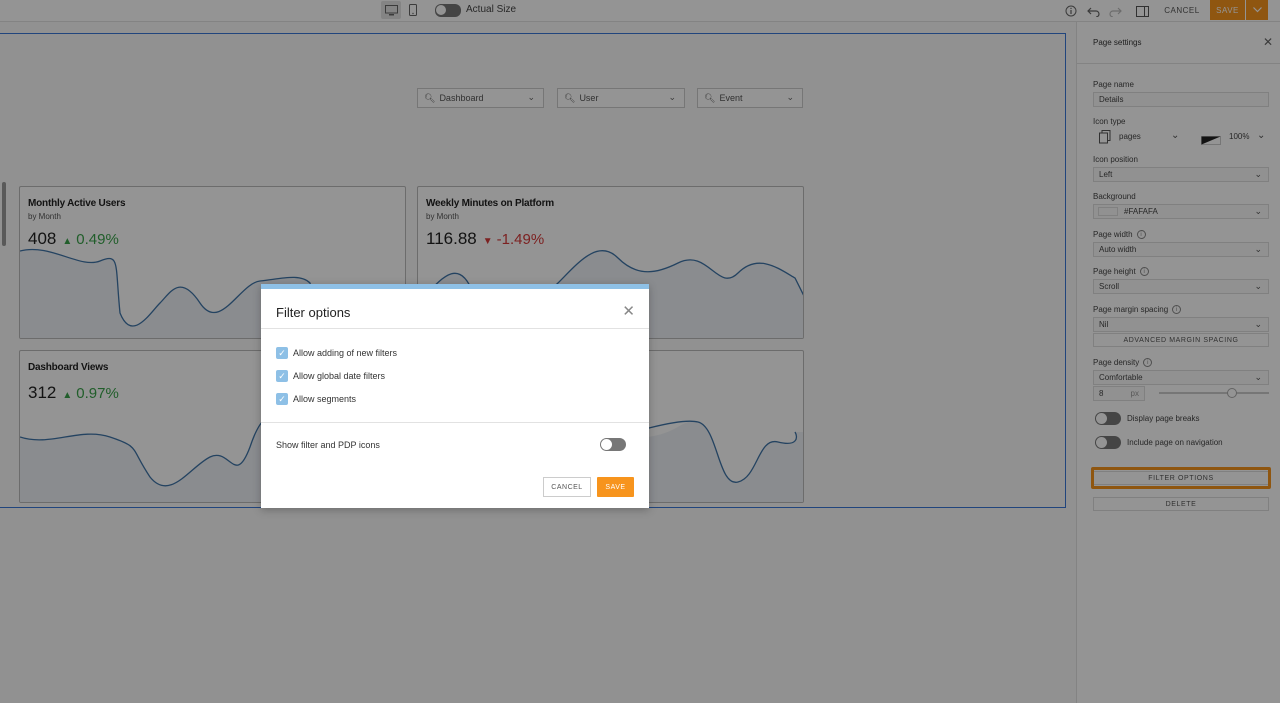 This screenshot has width=1280, height=703. What do you see at coordinates (339, 376) in the screenshot?
I see `option-label: Allow global date filters` at bounding box center [339, 376].